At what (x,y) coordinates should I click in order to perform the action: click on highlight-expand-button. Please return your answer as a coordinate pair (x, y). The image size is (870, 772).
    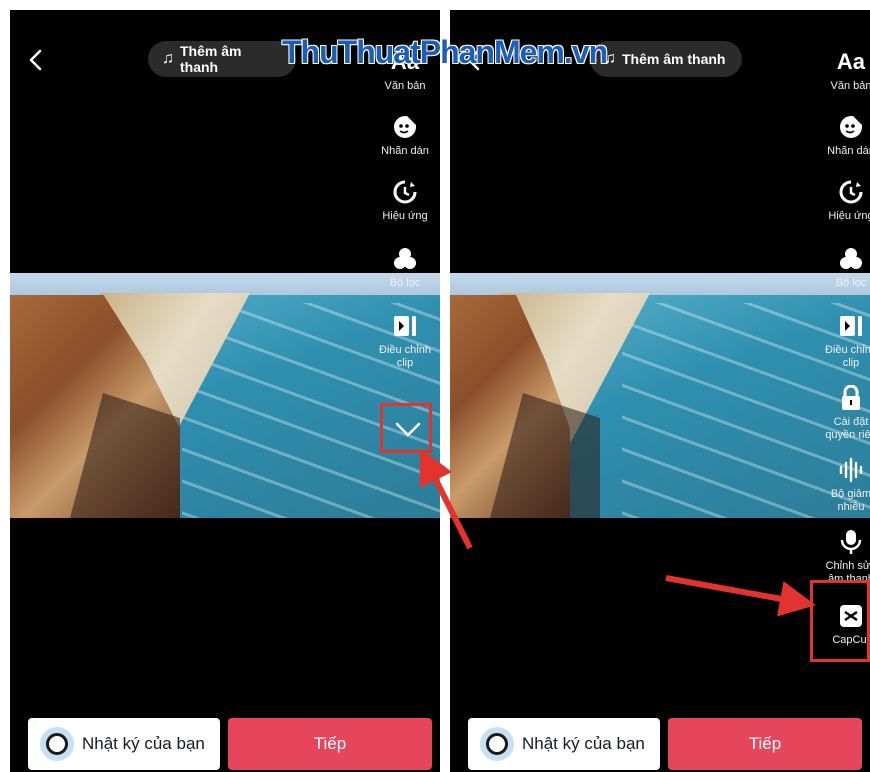
    Looking at the image, I should click on (406, 428).